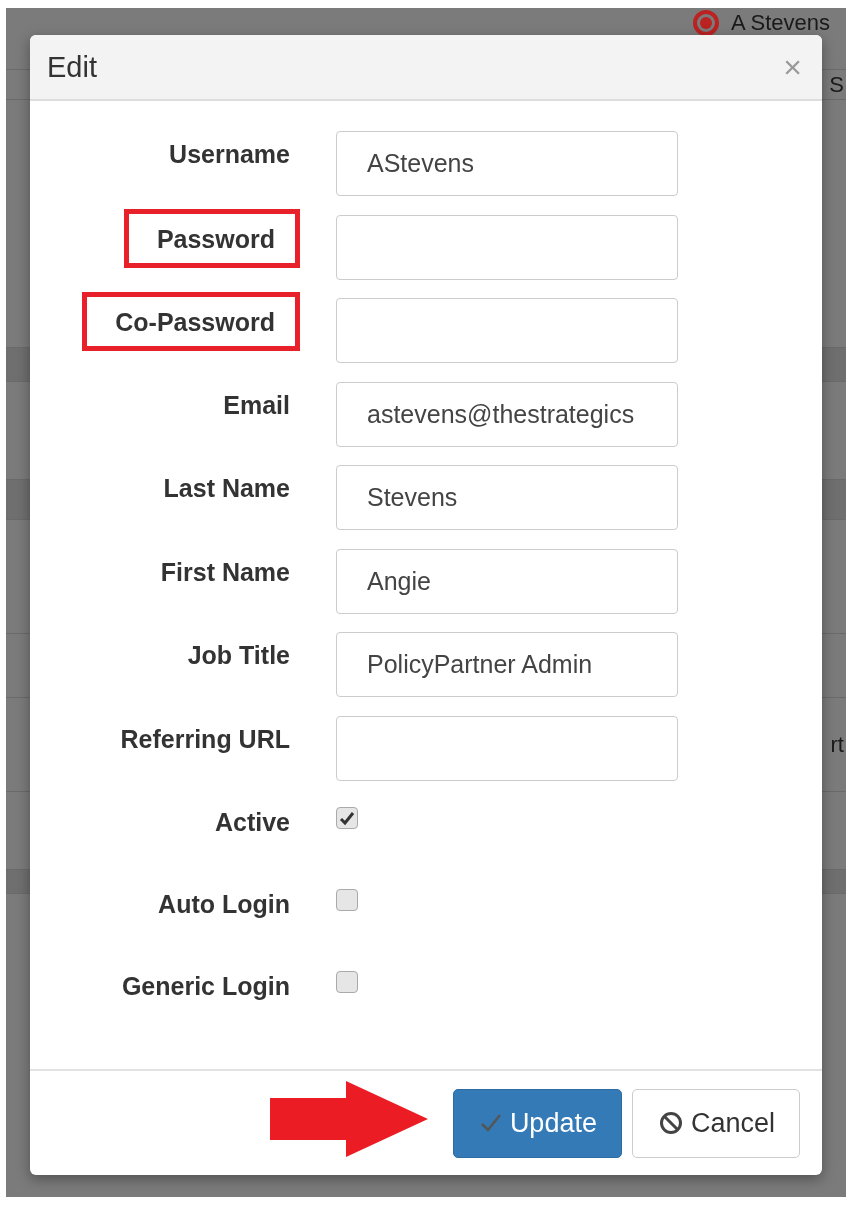  Describe the element at coordinates (224, 904) in the screenshot. I see `field-label: Auto Login` at that location.